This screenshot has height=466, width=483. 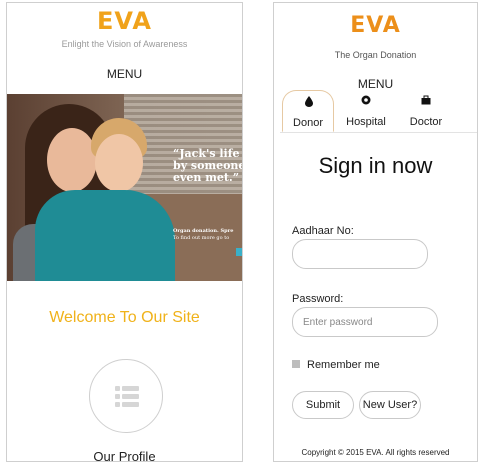 What do you see at coordinates (323, 405) in the screenshot?
I see `submit-button: Submit` at bounding box center [323, 405].